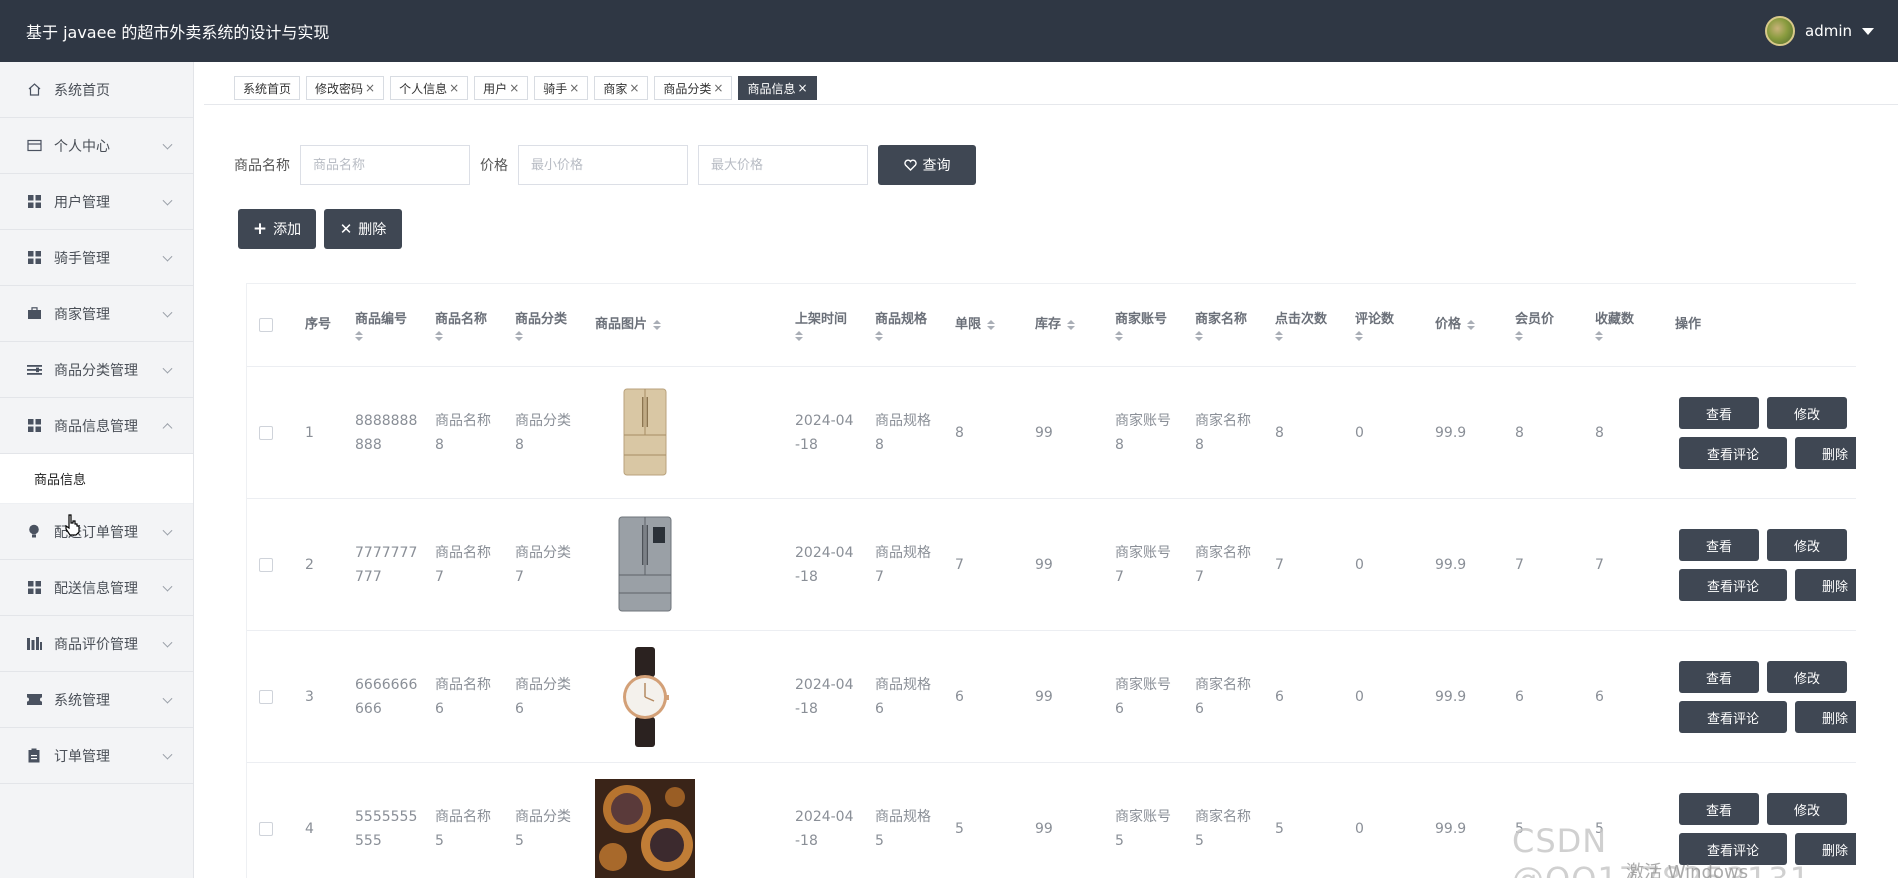 This screenshot has width=1898, height=878. Describe the element at coordinates (501, 88) in the screenshot. I see `tab-4: 用户 ×` at that location.